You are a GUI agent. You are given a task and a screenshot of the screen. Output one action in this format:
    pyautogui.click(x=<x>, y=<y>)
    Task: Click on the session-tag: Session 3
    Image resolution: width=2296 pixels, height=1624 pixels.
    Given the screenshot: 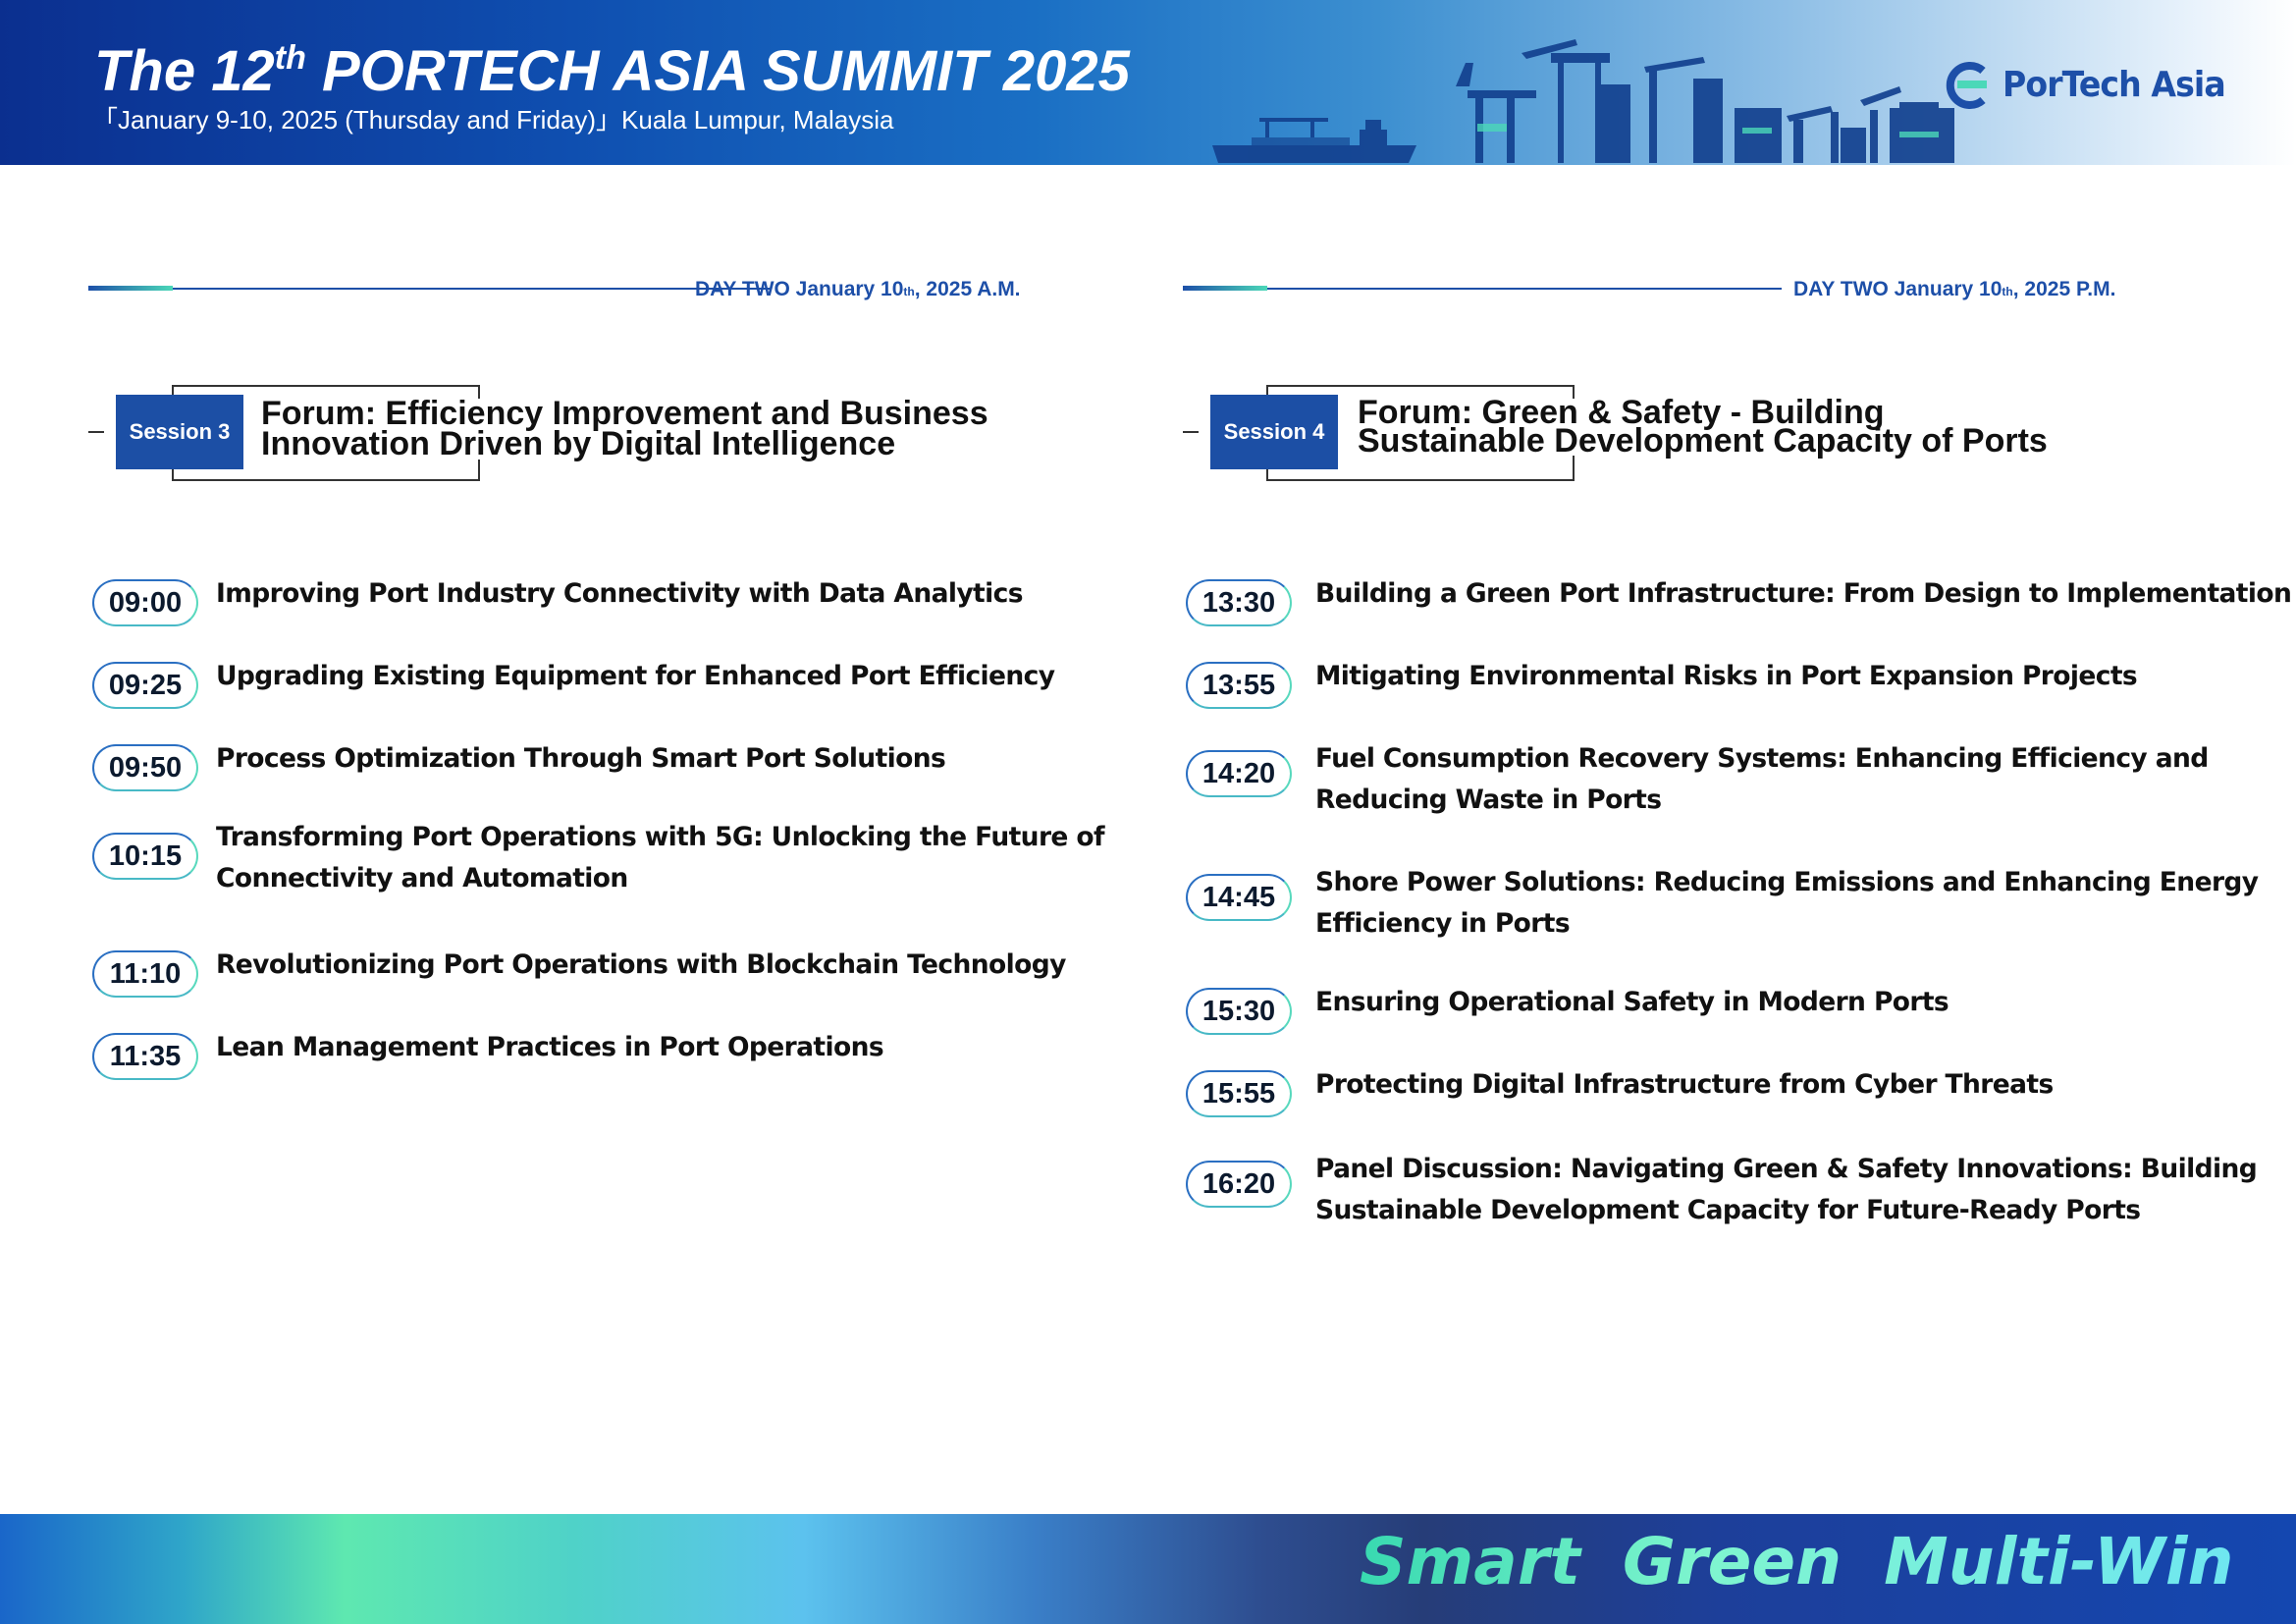 What is the action you would take?
    pyautogui.click(x=180, y=432)
    